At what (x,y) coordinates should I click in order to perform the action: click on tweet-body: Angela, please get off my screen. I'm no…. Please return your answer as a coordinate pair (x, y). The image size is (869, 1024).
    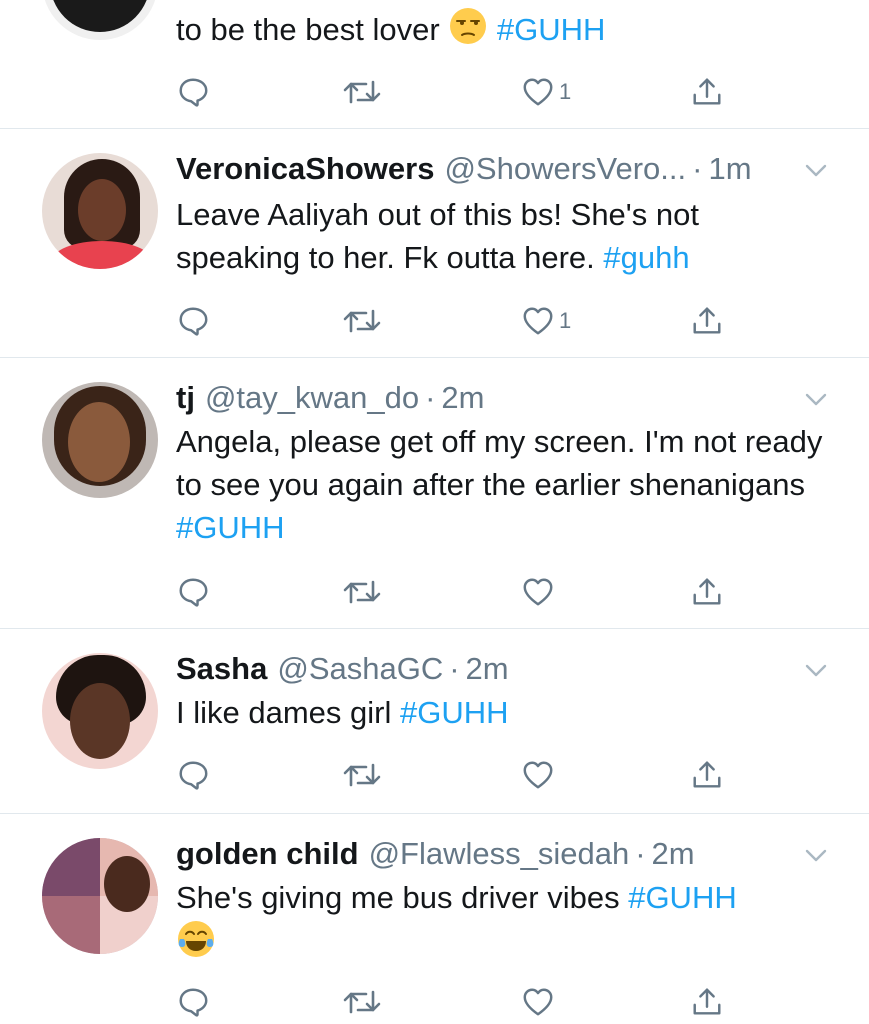
    Looking at the image, I should click on (499, 463).